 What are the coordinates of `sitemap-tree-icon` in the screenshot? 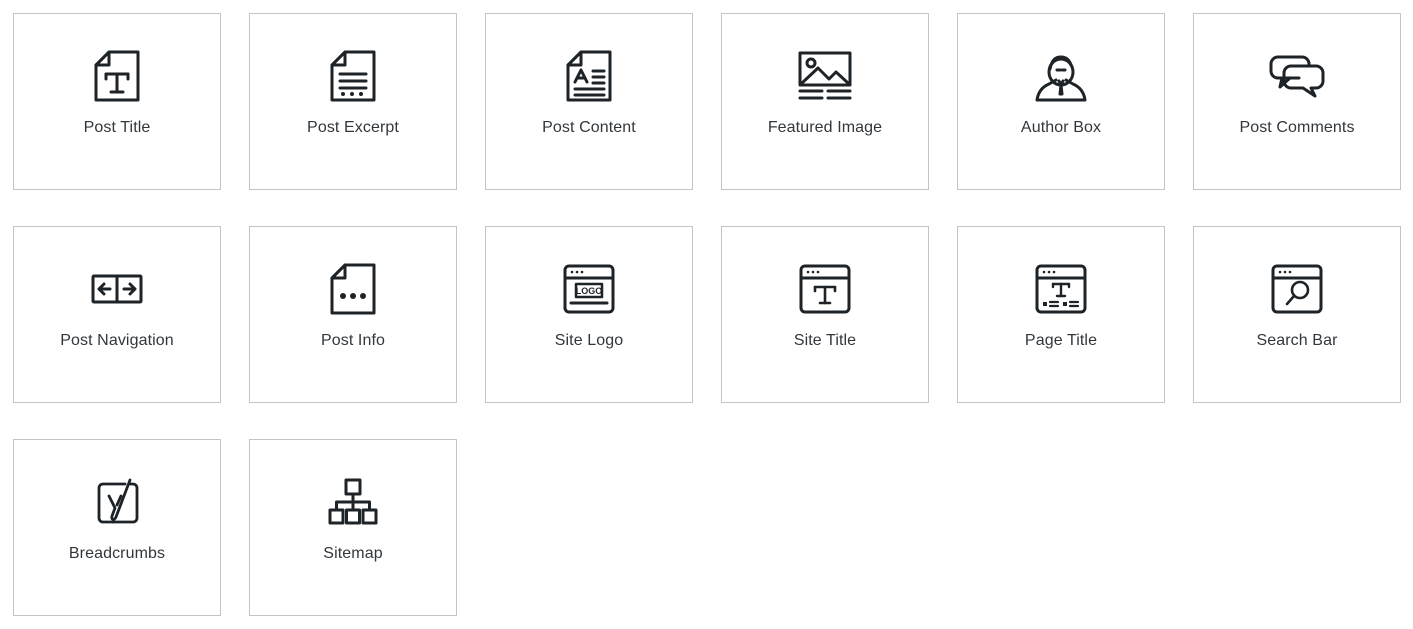 It's located at (353, 502).